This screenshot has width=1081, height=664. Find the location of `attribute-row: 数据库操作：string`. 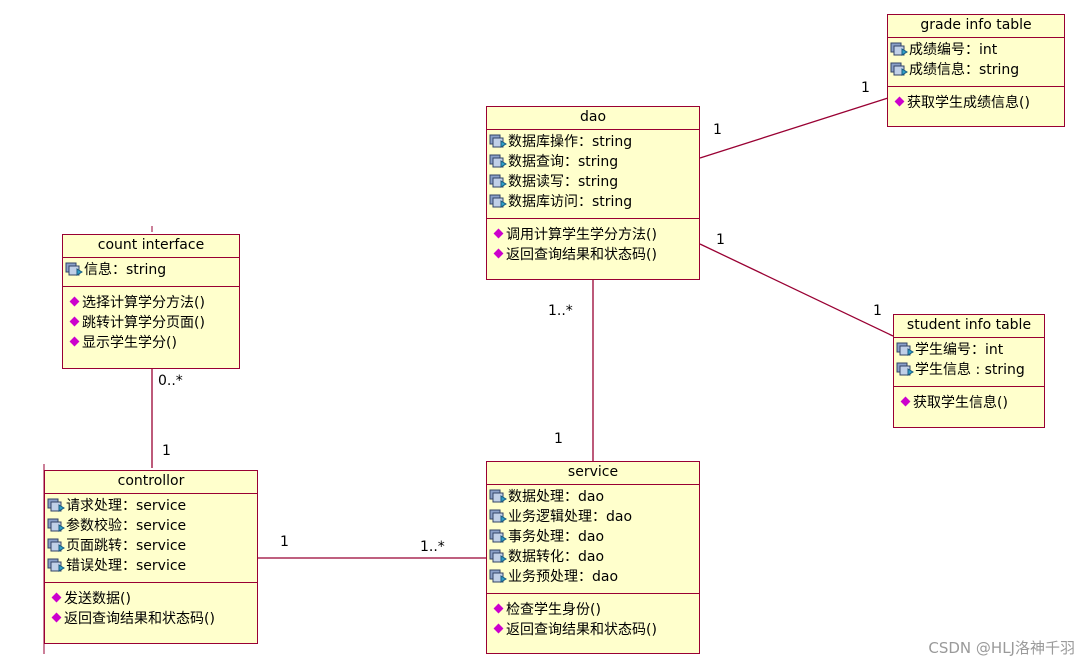

attribute-row: 数据库操作：string is located at coordinates (593, 142).